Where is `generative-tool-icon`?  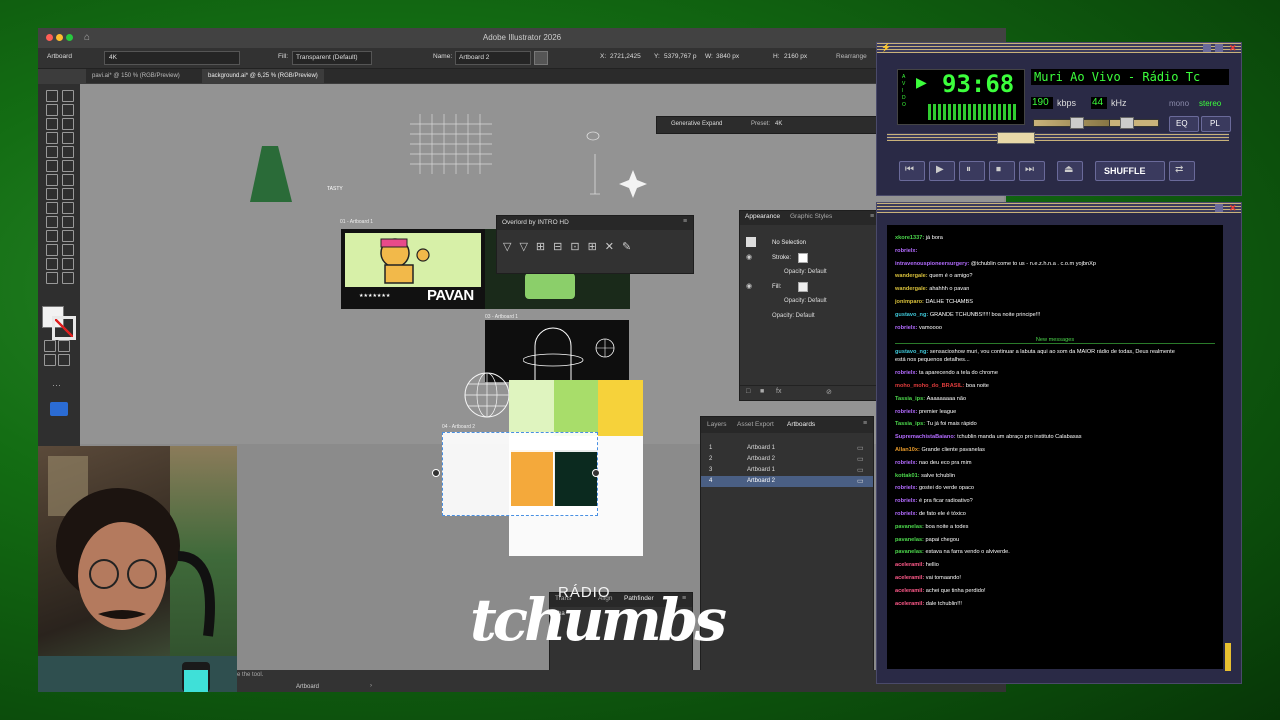
generative-tool-icon is located at coordinates (59, 409).